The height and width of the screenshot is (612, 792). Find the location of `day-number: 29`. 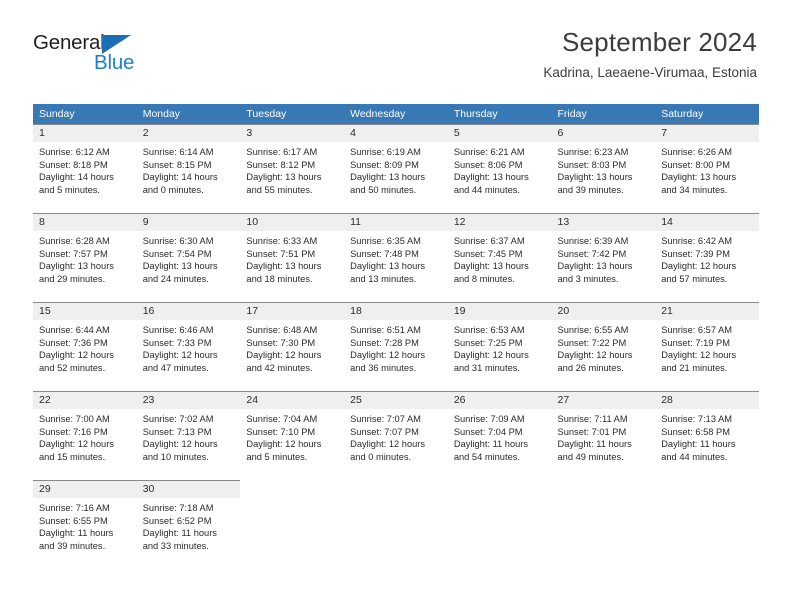

day-number: 29 is located at coordinates (85, 489).